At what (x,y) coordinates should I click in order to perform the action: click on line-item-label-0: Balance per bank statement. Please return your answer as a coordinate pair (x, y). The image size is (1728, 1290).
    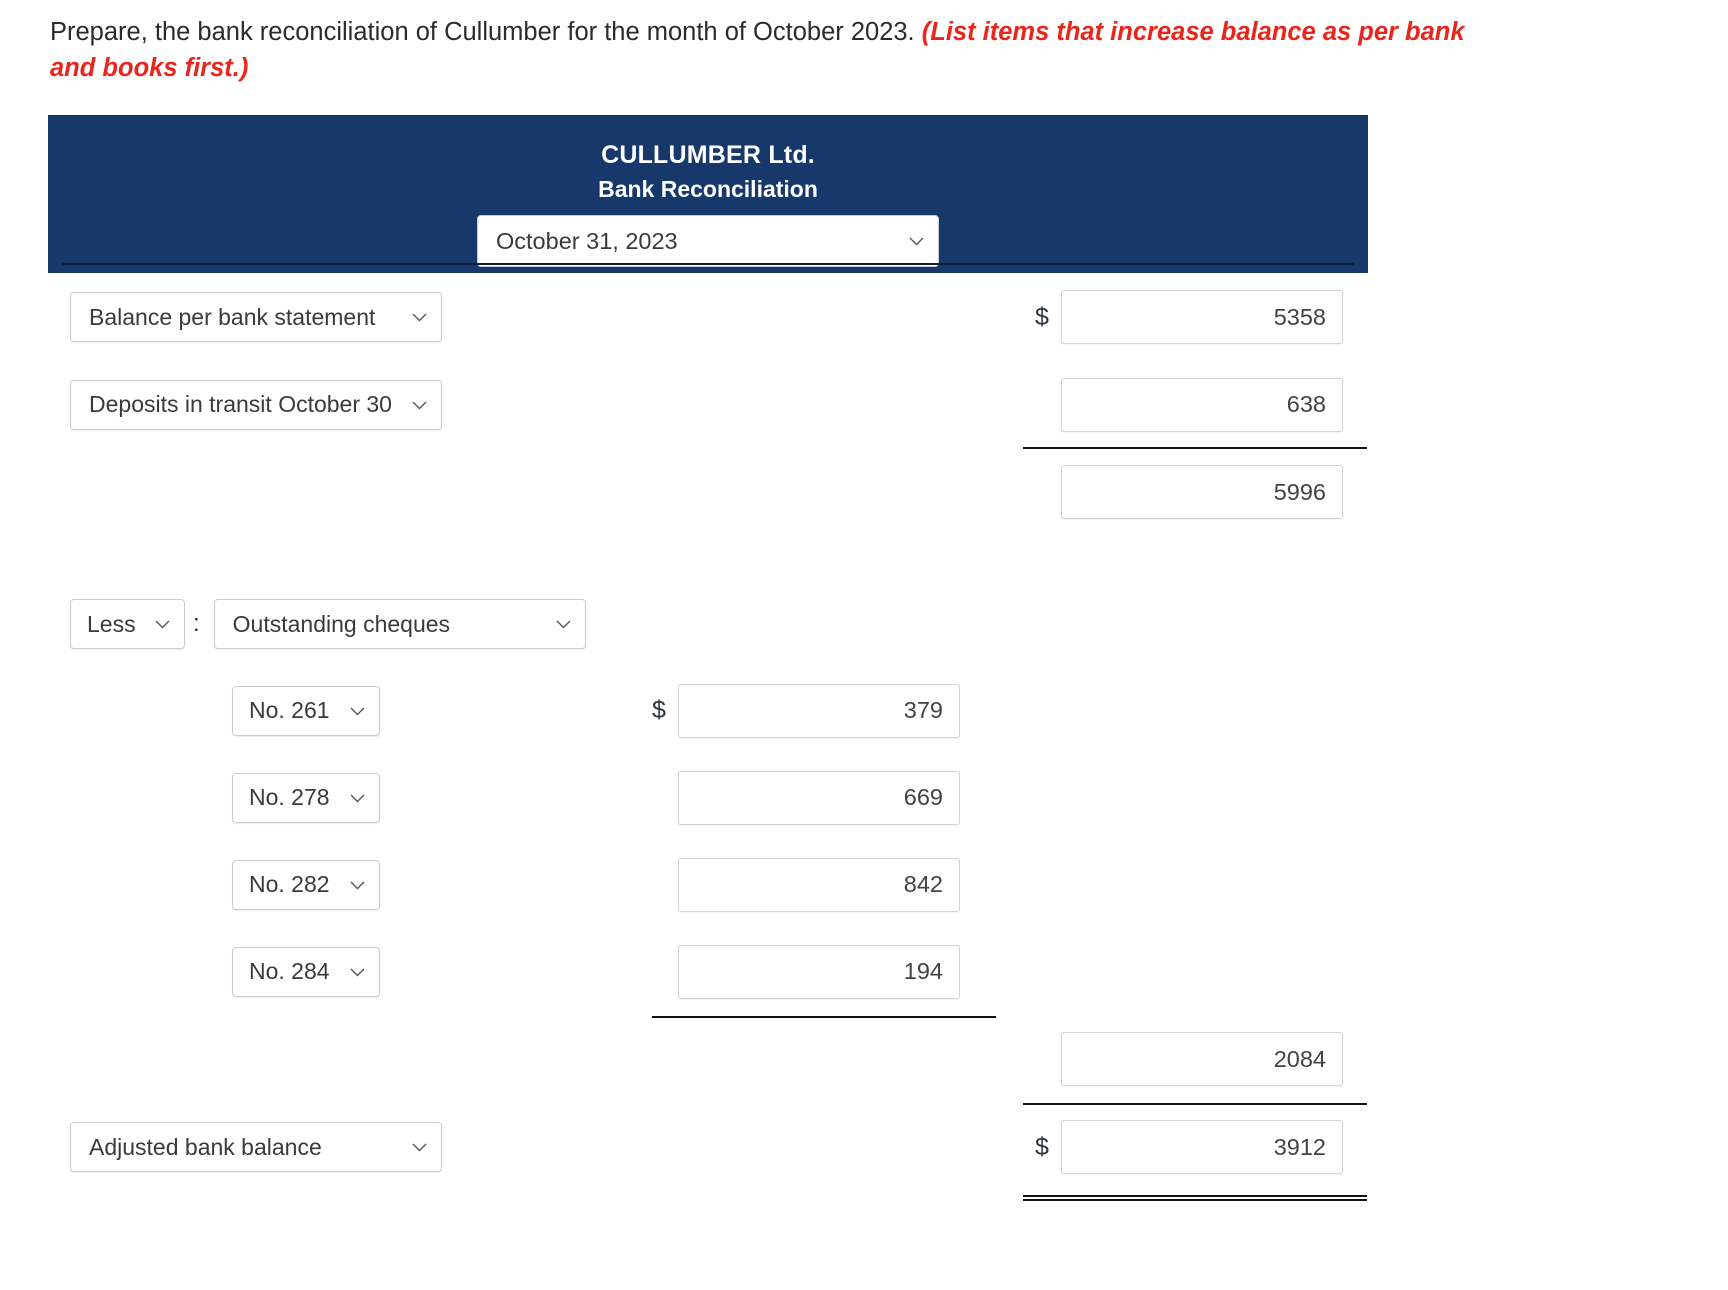
    Looking at the image, I should click on (232, 316).